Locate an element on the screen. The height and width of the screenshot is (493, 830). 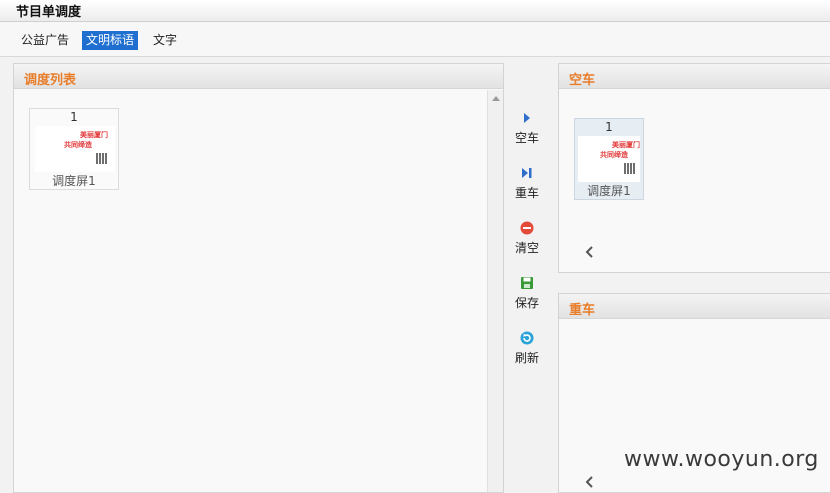
schedule-list-title: 调度列表 is located at coordinates (50, 80).